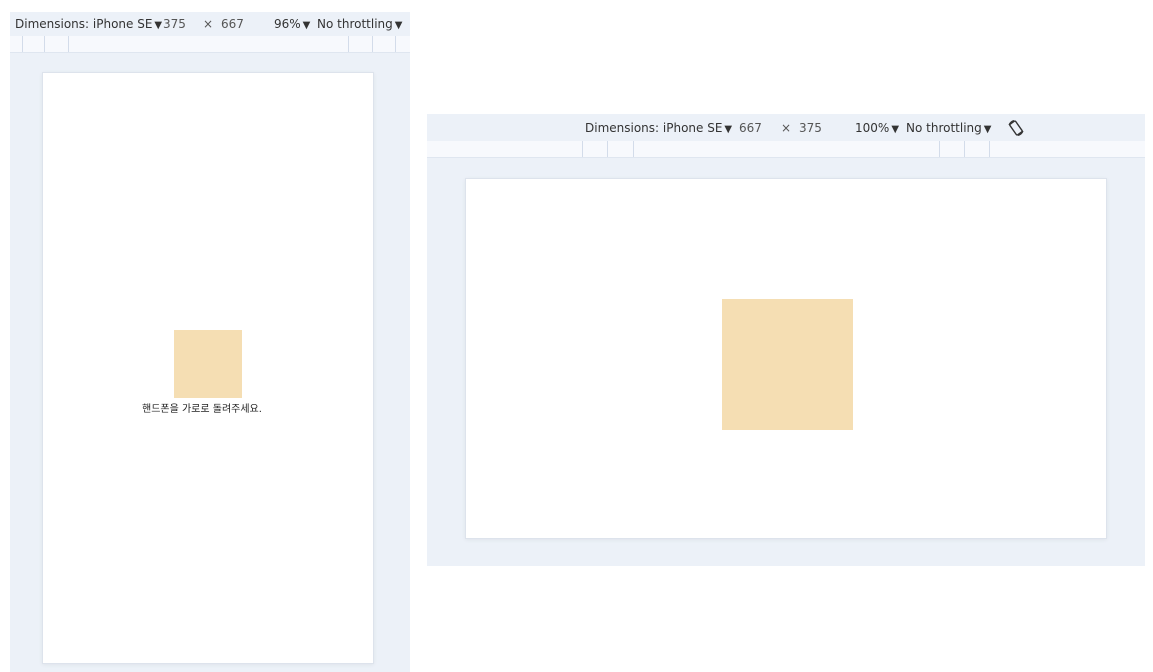 The width and height of the screenshot is (1153, 672). Describe the element at coordinates (287, 24) in the screenshot. I see `portrait-zoom-label: 96%` at that location.